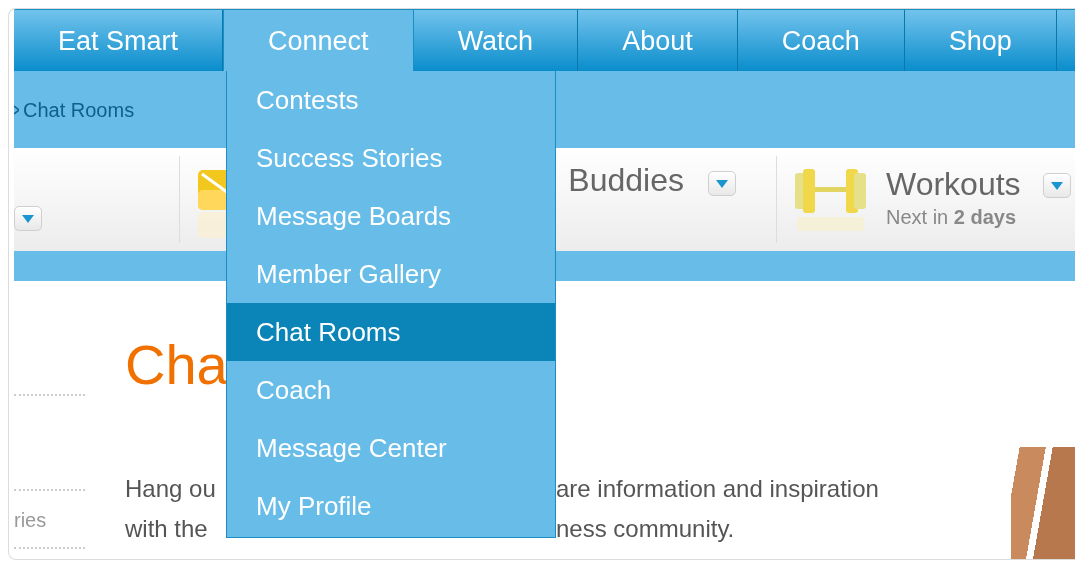 Image resolution: width=1075 pixels, height=564 pixels. Describe the element at coordinates (16, 109) in the screenshot. I see `chevron-icon` at that location.